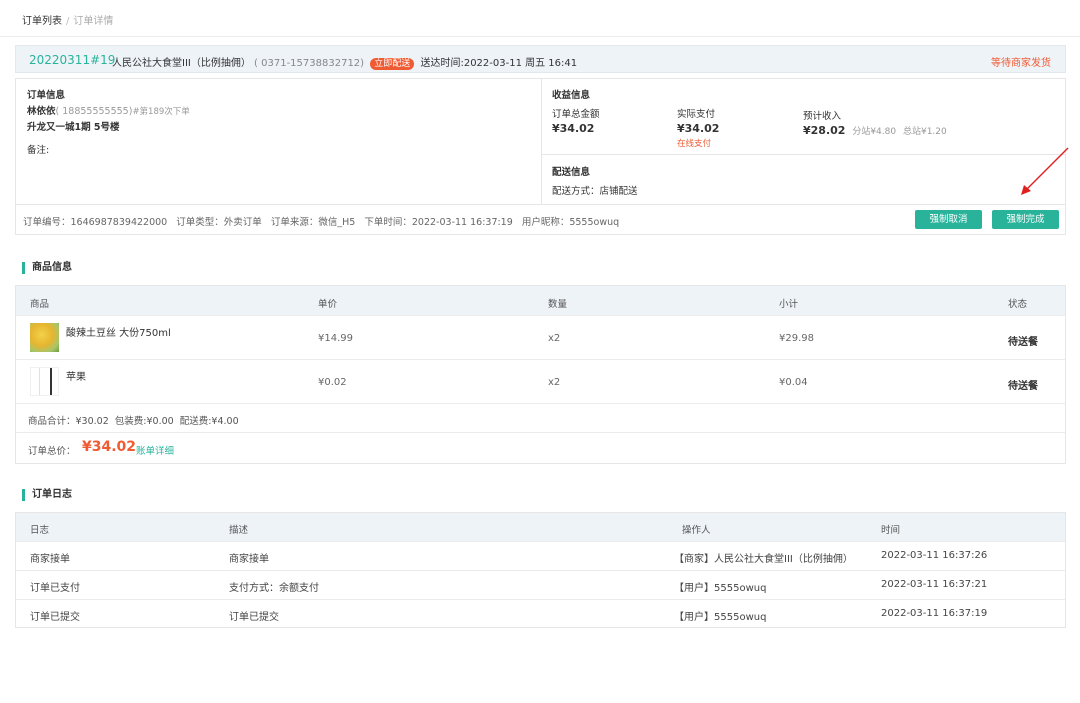 The image size is (1080, 703). What do you see at coordinates (571, 95) in the screenshot?
I see `income-title: 收益信息` at bounding box center [571, 95].